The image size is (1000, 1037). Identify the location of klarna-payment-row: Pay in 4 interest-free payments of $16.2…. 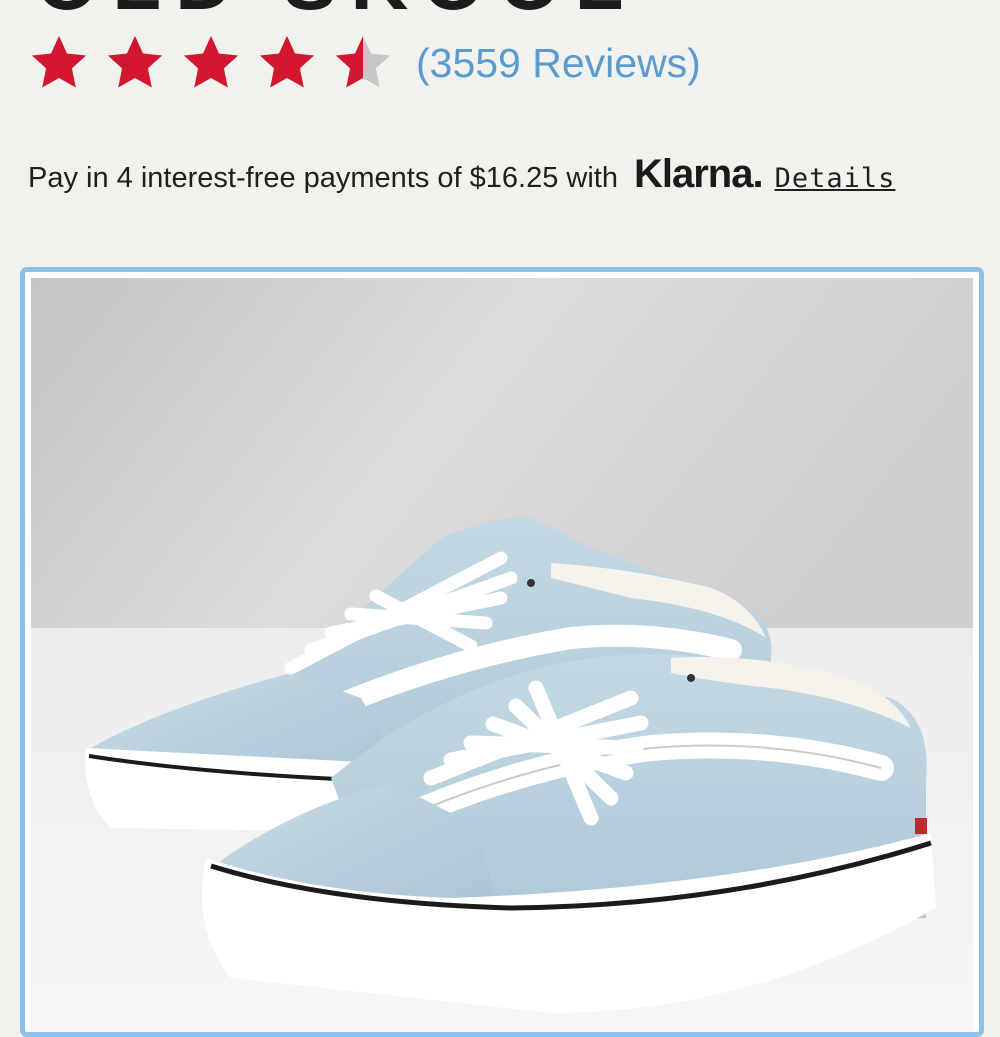
(461, 174).